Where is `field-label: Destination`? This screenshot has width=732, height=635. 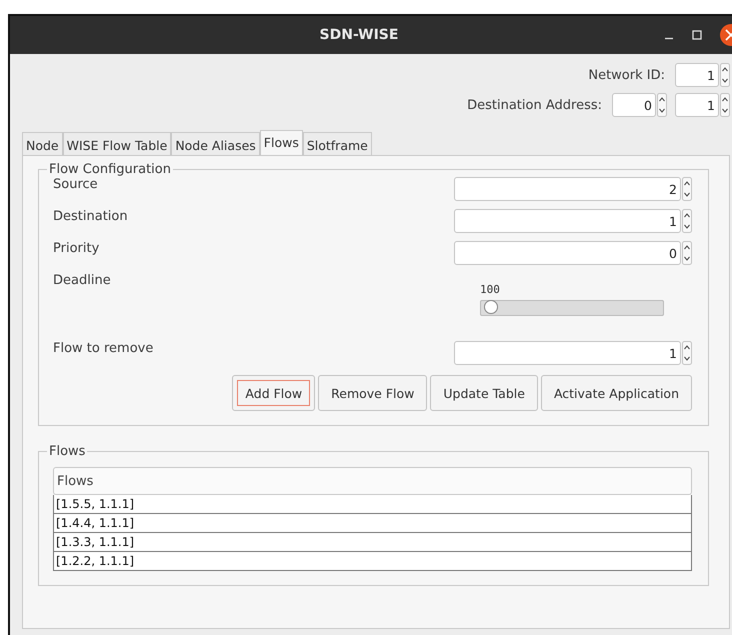
field-label: Destination is located at coordinates (90, 216).